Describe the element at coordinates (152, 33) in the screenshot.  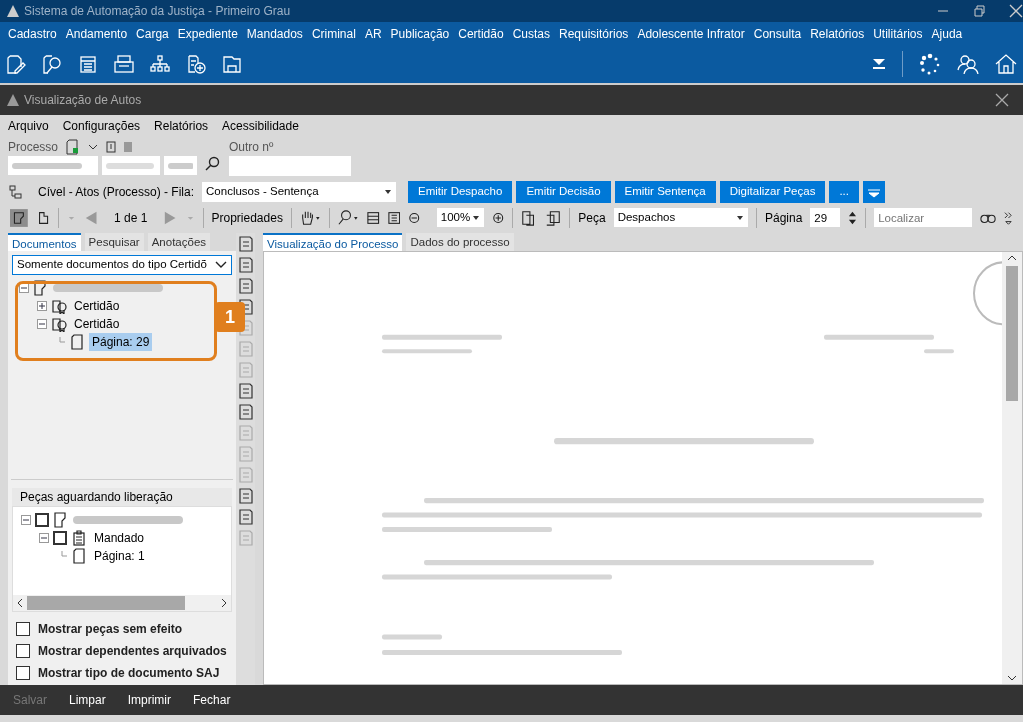
I see `menu-item: Carga` at that location.